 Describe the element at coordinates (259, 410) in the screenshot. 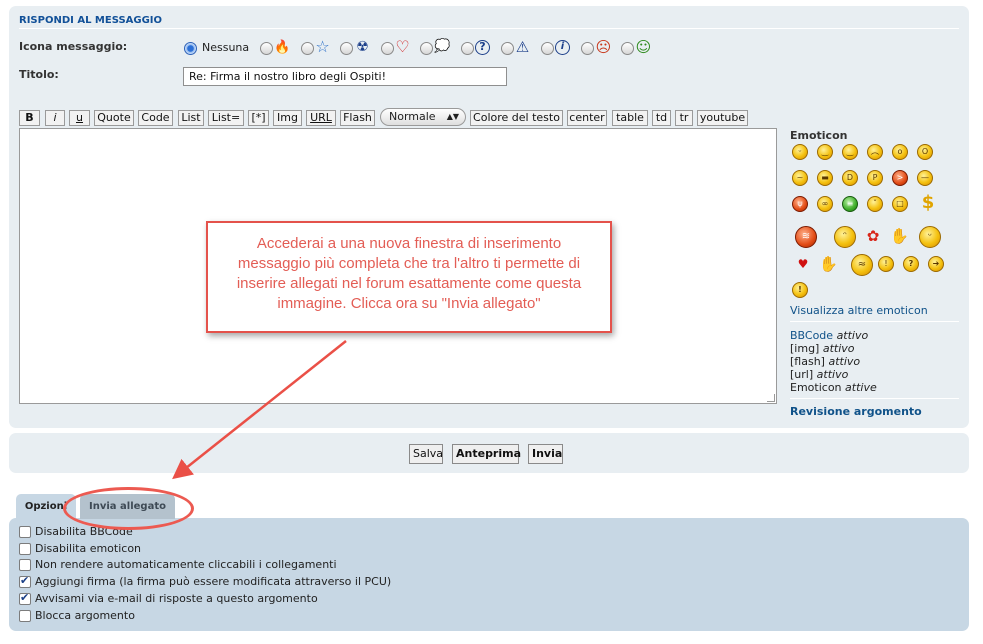

I see `tutorial-arrow-icon` at that location.